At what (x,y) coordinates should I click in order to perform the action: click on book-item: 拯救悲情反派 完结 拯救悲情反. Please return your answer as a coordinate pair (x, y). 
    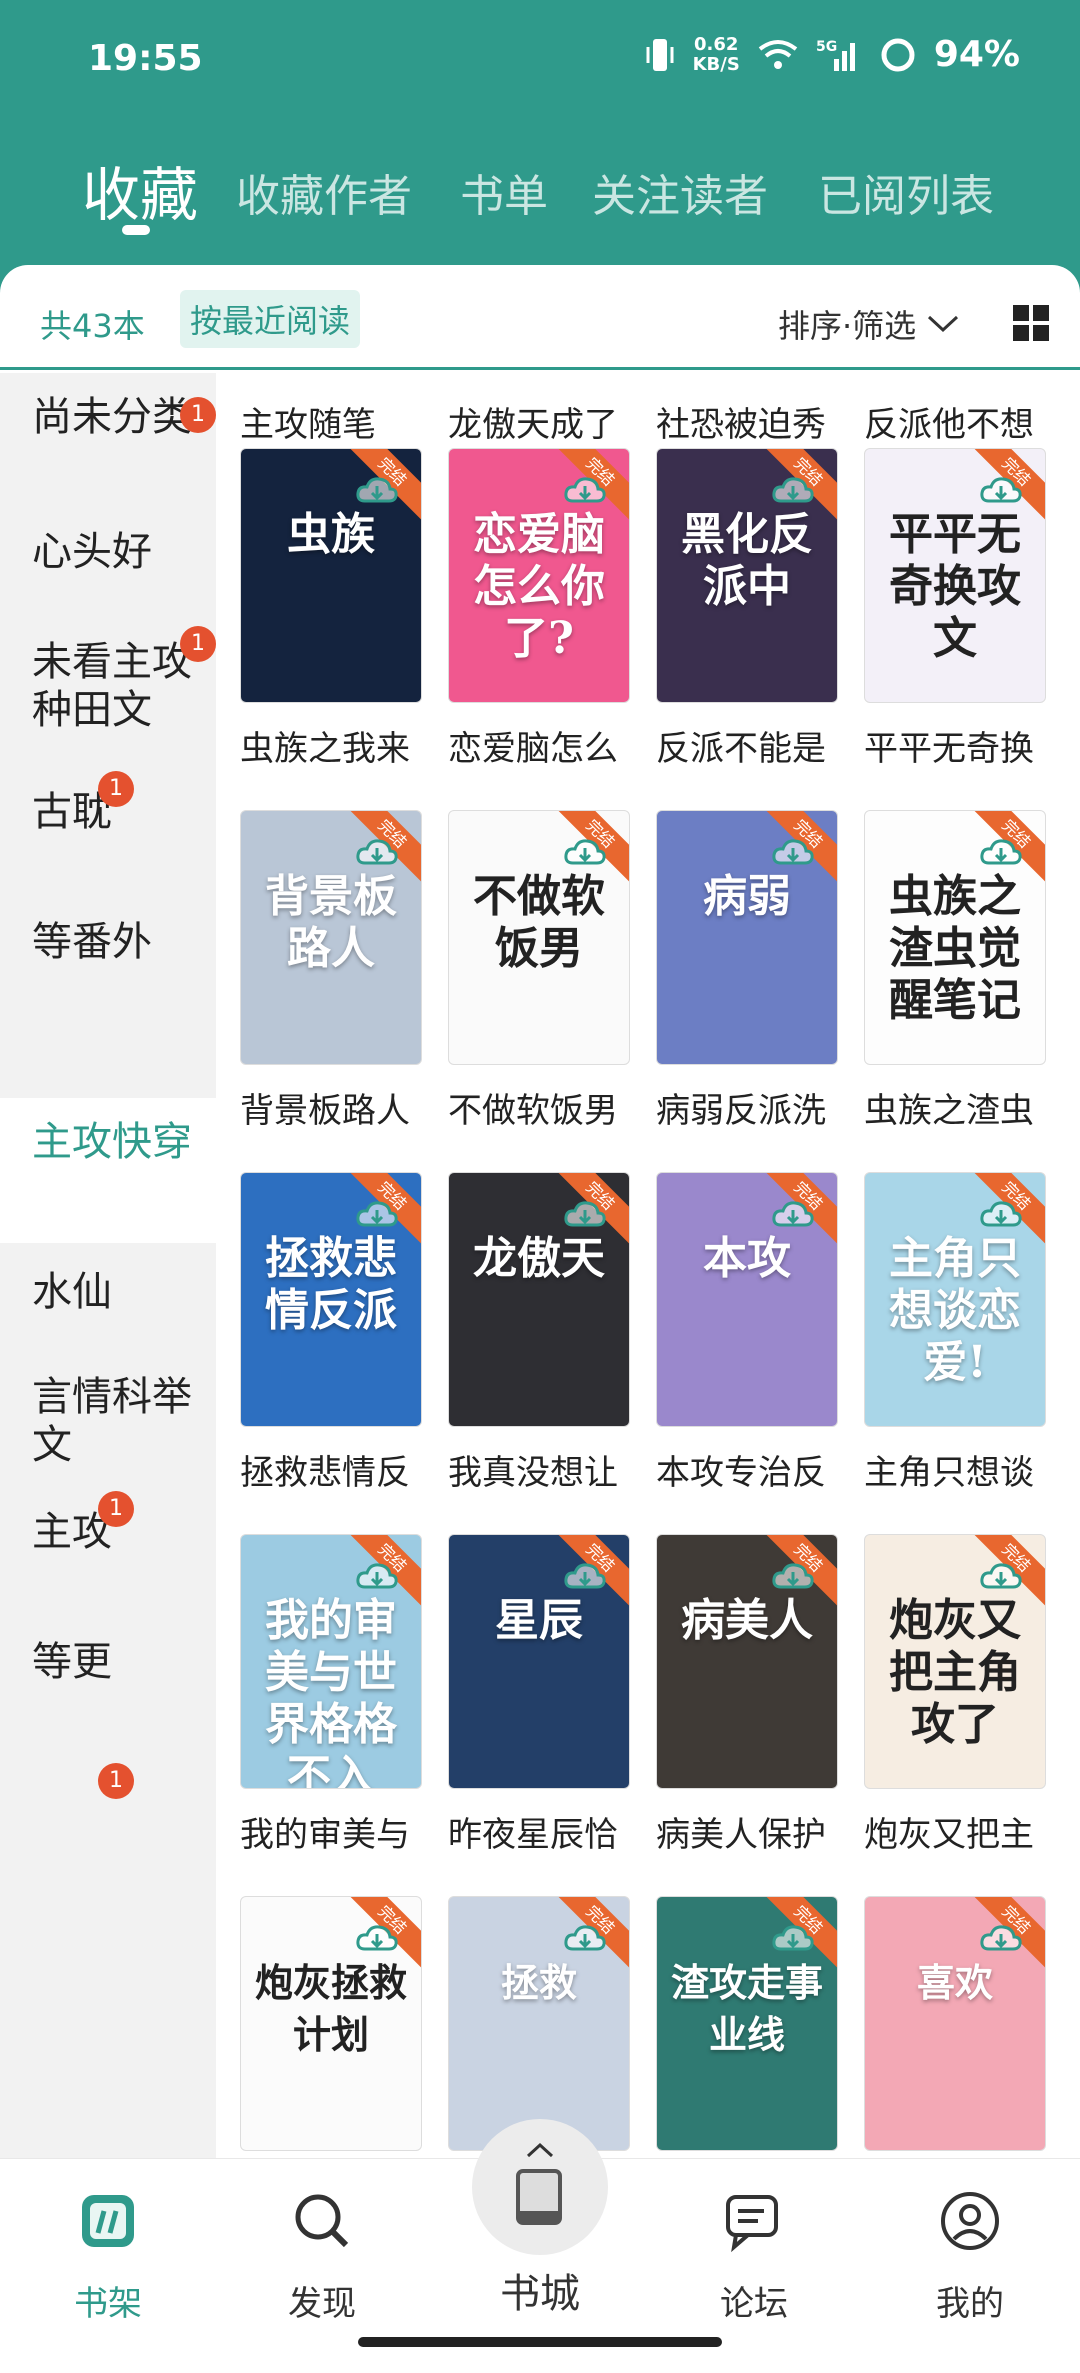
    Looking at the image, I should click on (319, 1333).